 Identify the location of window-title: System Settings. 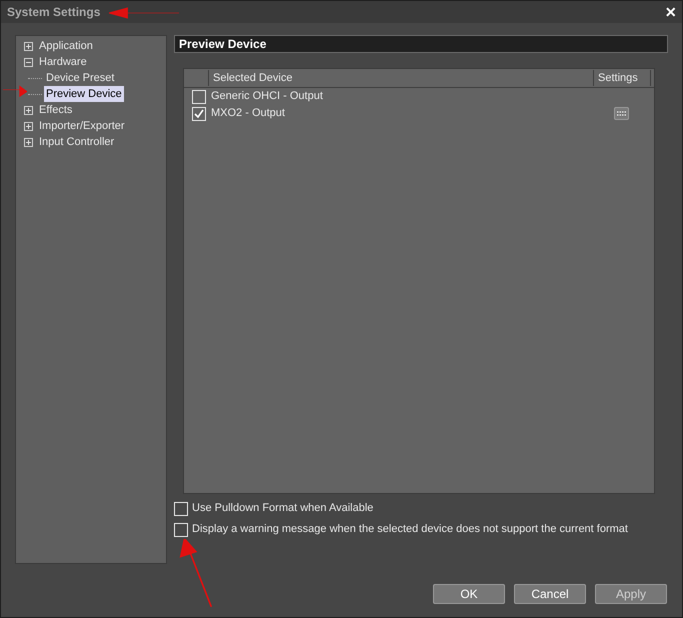
(53, 12).